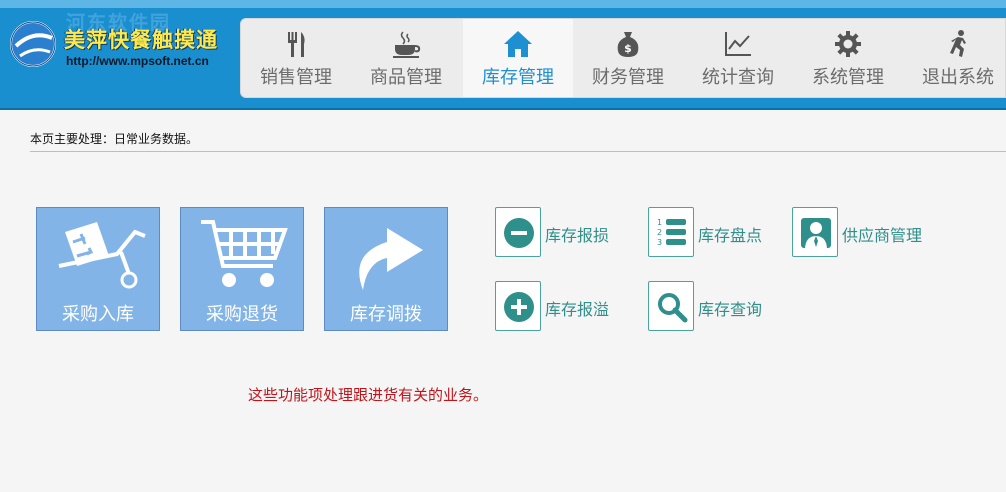 The image size is (1006, 492). What do you see at coordinates (242, 314) in the screenshot?
I see `tile-label: 采购退货` at bounding box center [242, 314].